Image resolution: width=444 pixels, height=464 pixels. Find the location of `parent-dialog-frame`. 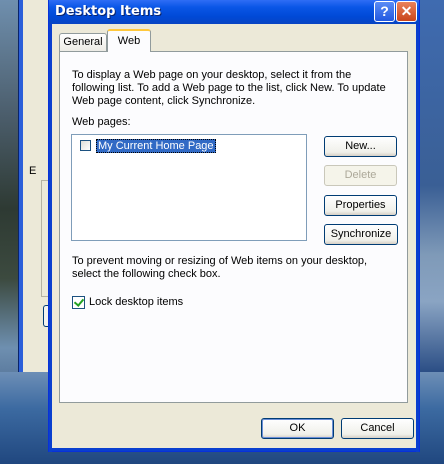

parent-dialog-frame is located at coordinates (21, 186).